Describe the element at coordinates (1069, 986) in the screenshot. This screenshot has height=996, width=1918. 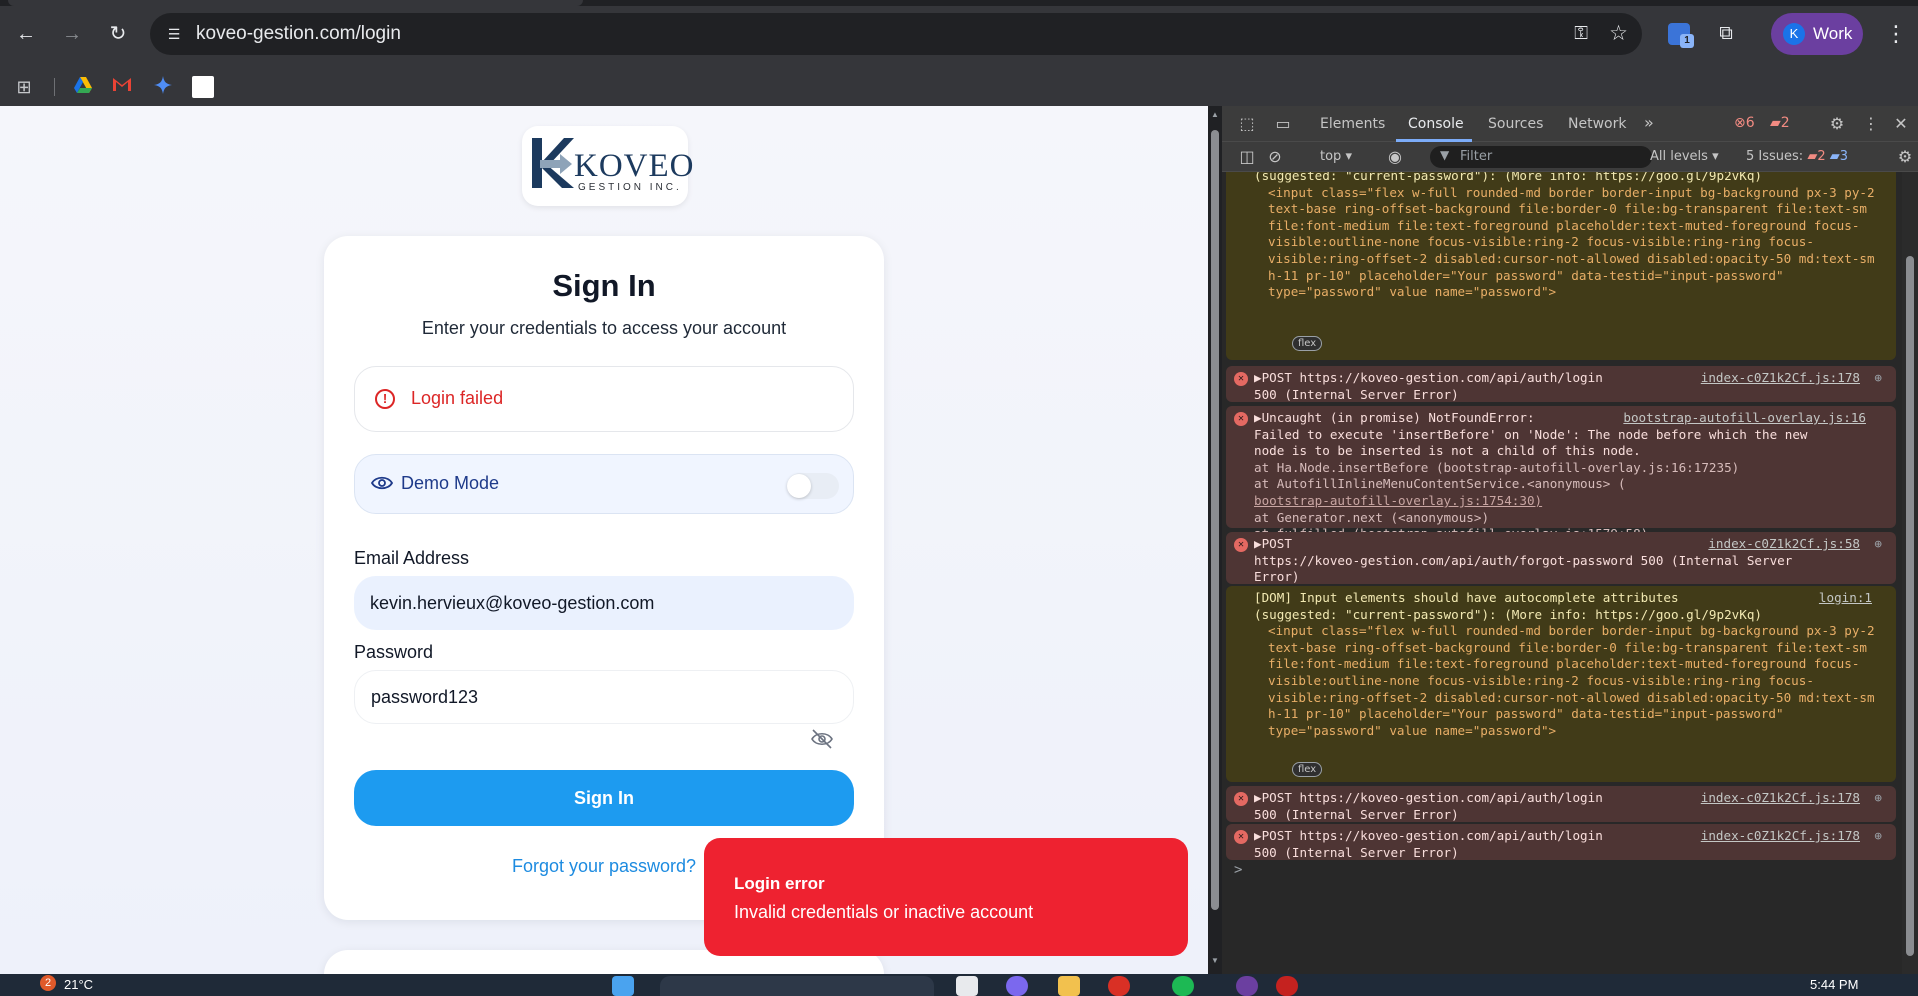
I see `file-explorer-icon` at that location.